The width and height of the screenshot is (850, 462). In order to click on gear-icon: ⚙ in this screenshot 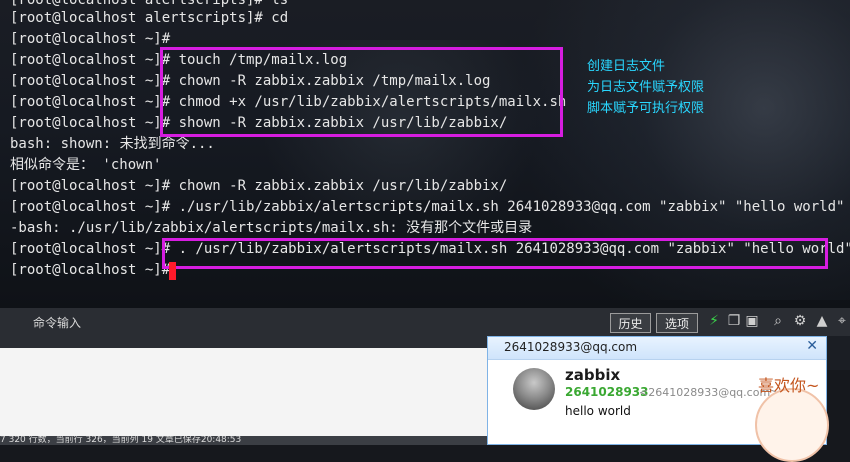, I will do `click(800, 322)`.